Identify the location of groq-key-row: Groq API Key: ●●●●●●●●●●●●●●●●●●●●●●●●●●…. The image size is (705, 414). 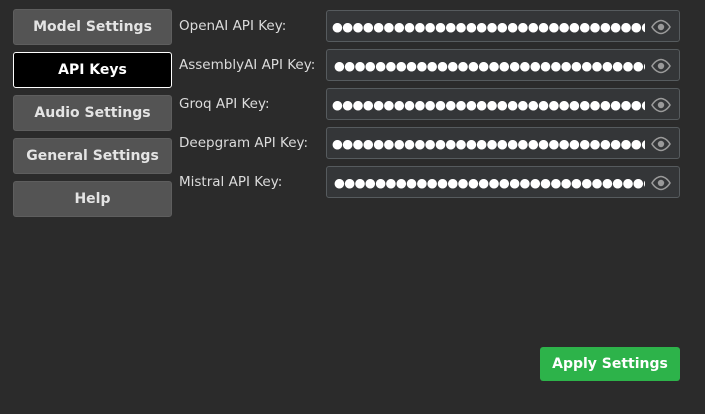
(429, 104).